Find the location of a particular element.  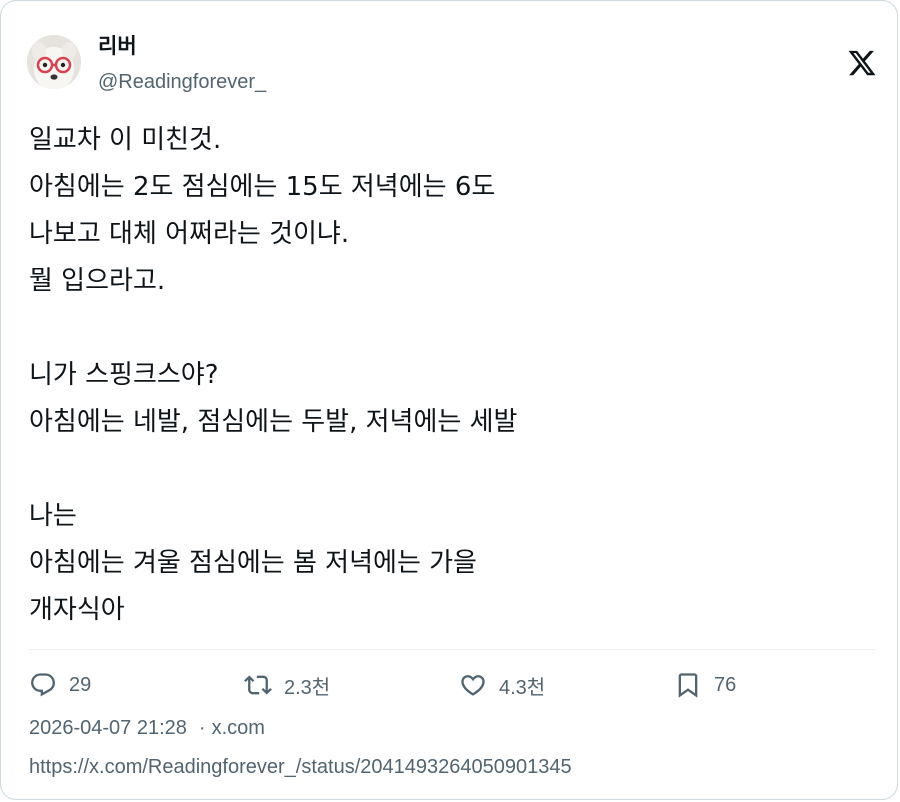

tweet-line: 나는 is located at coordinates (53, 516).